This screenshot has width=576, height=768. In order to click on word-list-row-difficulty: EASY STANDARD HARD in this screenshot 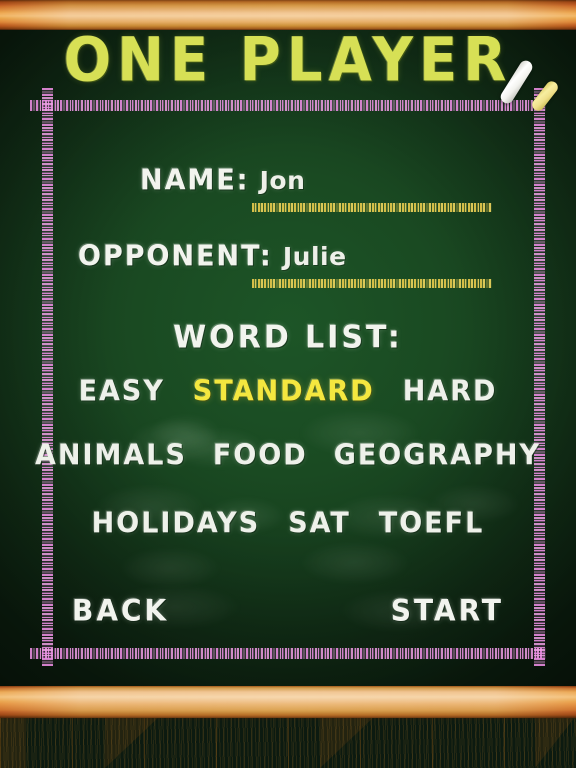, I will do `click(288, 391)`.